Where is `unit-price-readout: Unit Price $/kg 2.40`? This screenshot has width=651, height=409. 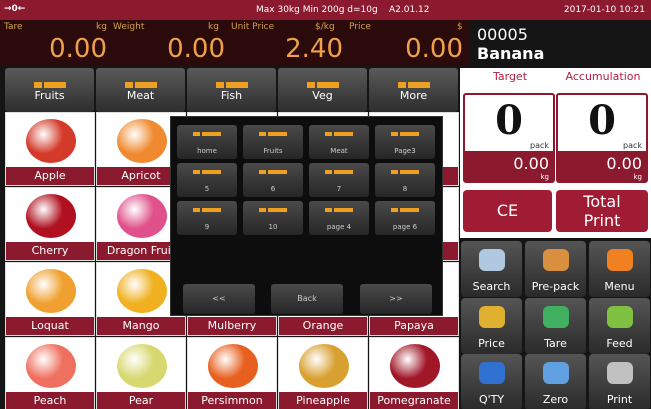
unit-price-readout: Unit Price $/kg 2.40 is located at coordinates (290, 43).